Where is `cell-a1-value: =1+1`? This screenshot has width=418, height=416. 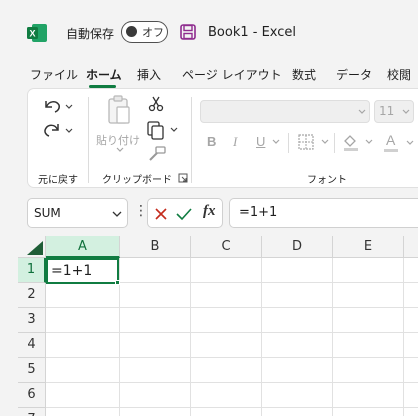 cell-a1-value: =1+1 is located at coordinates (72, 271).